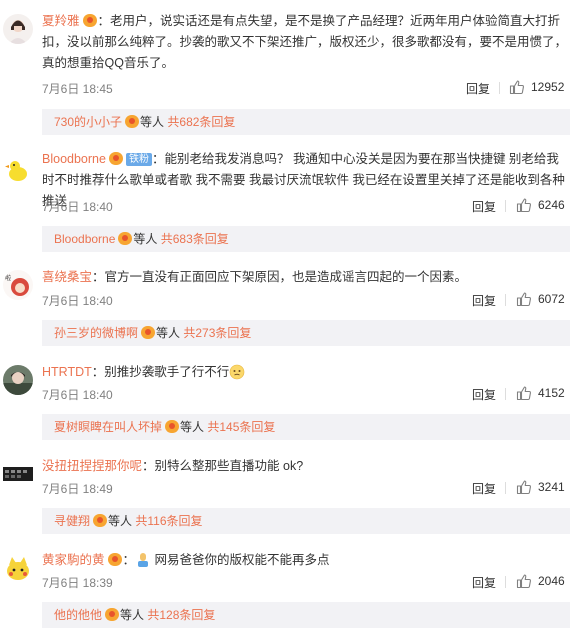 The image size is (577, 639). I want to click on username-link: HTRTDT, so click(67, 372).